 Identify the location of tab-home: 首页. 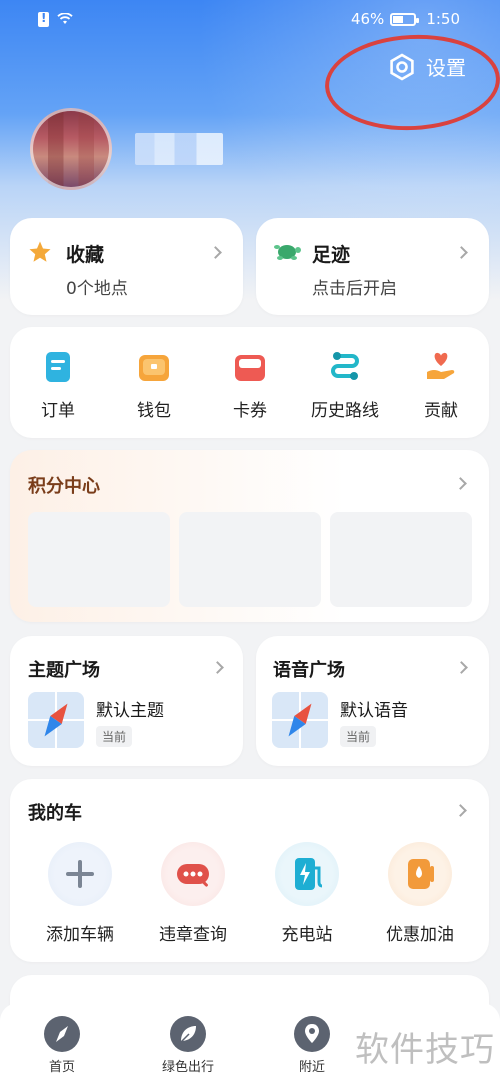
(62, 1045).